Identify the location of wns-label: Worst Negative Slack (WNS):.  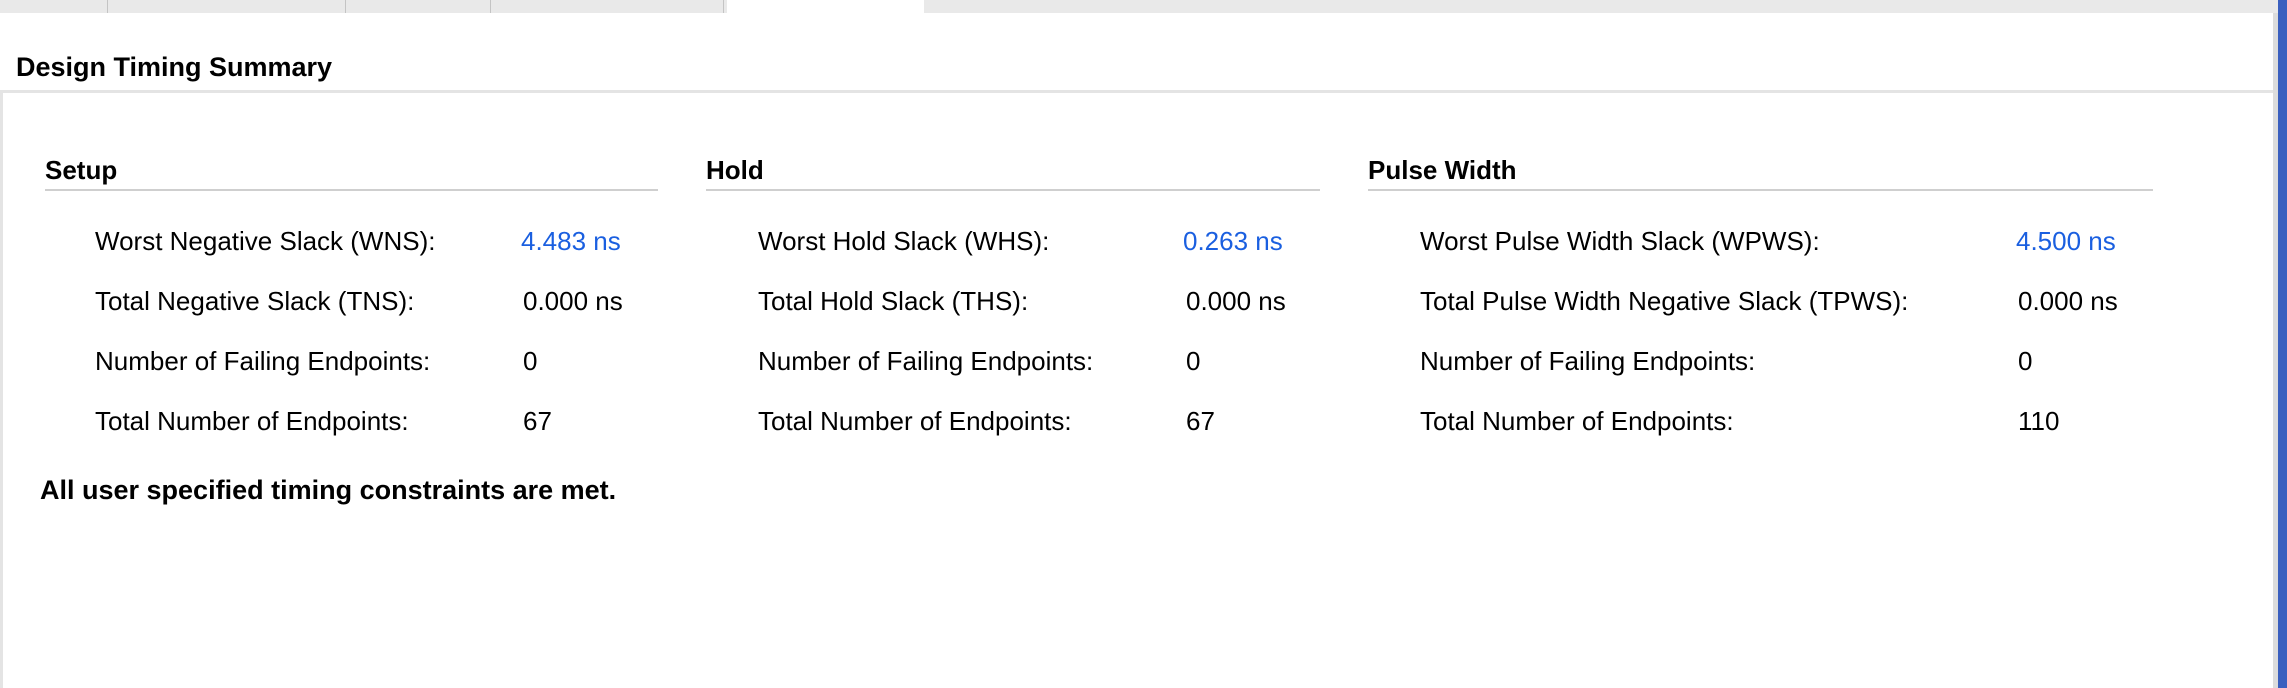
(265, 241).